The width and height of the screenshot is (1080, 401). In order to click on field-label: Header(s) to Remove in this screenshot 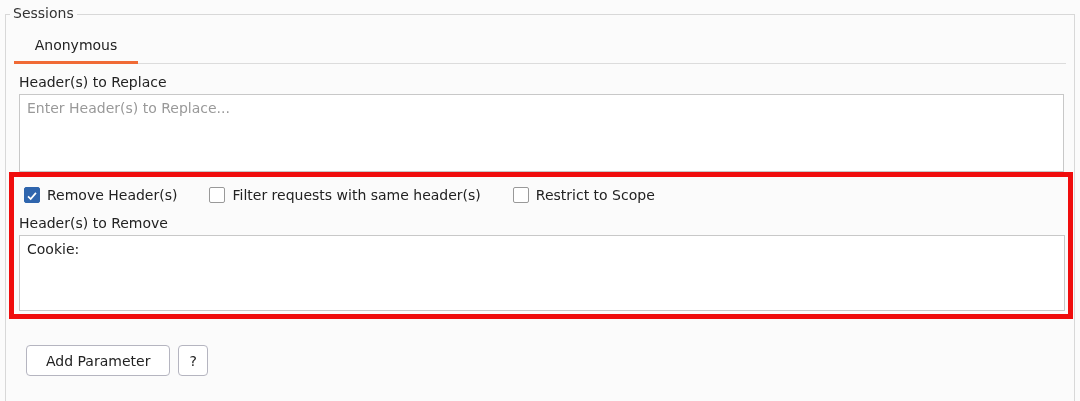, I will do `click(94, 223)`.